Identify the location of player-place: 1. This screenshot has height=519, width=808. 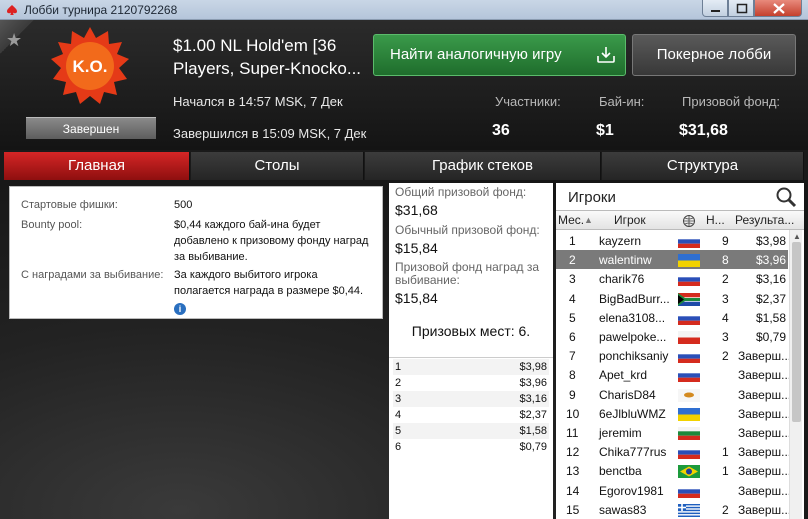
(572, 241).